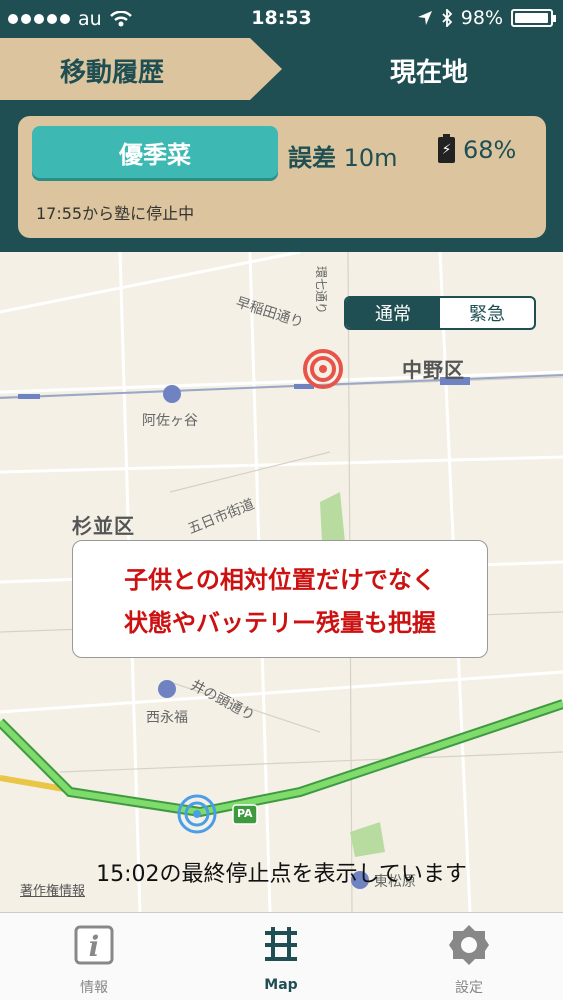  Describe the element at coordinates (321, 290) in the screenshot. I see `road-label-kannana: 環七通り` at that location.